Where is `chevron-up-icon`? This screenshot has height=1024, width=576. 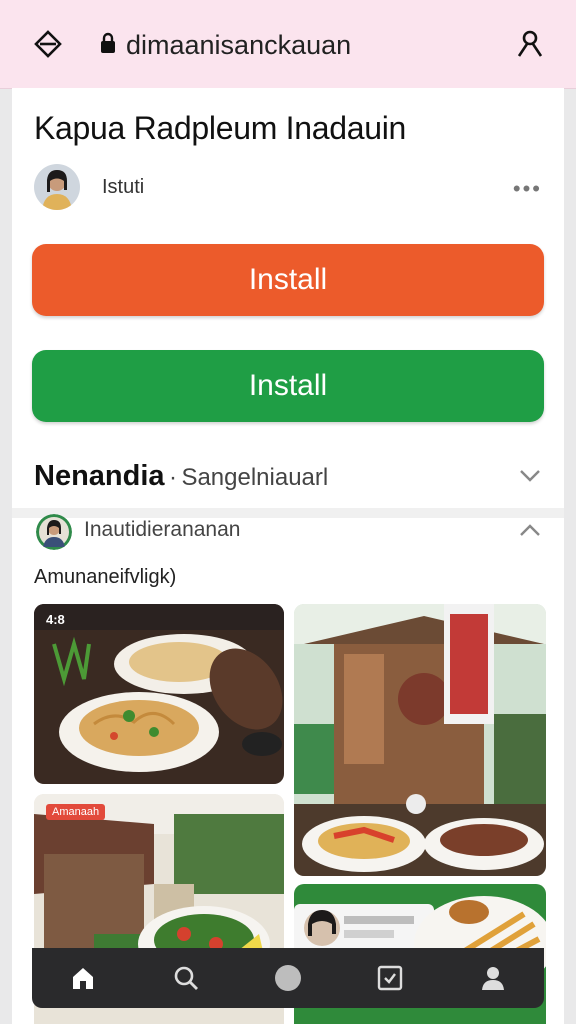
chevron-up-icon is located at coordinates (530, 530).